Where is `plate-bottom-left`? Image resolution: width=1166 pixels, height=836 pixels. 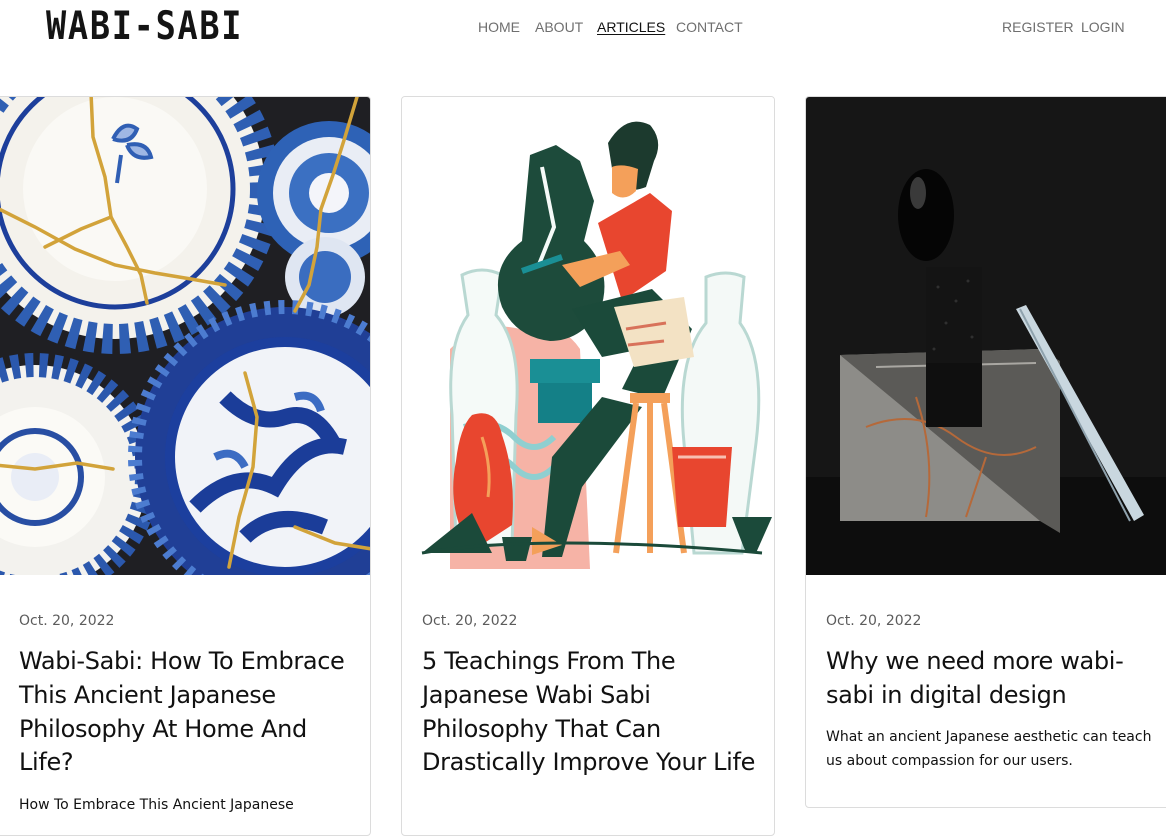
plate-bottom-left is located at coordinates (79, 464).